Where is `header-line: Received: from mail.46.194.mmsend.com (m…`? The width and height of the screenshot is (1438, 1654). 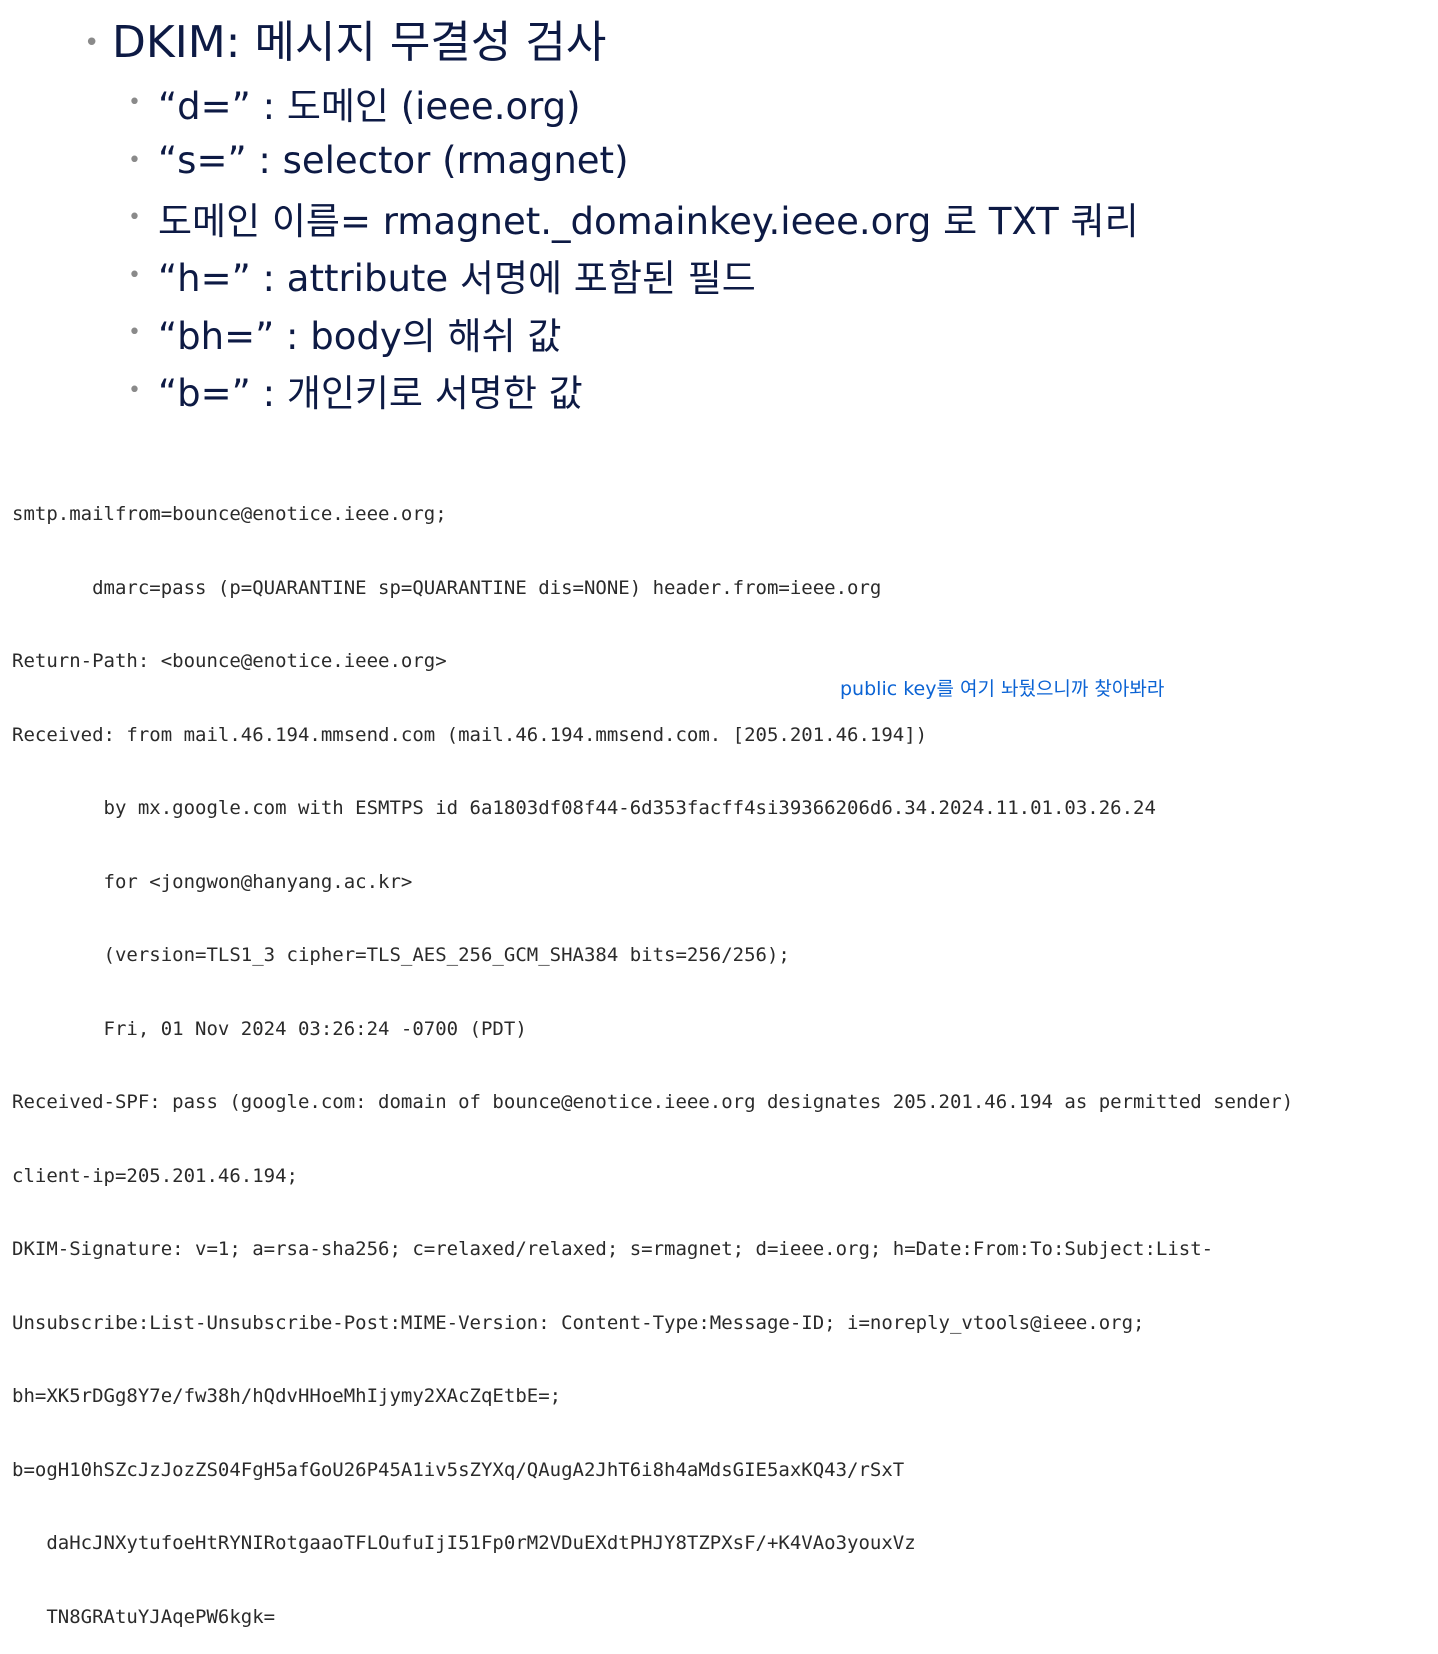 header-line: Received: from mail.46.194.mmsend.com (m… is located at coordinates (470, 734).